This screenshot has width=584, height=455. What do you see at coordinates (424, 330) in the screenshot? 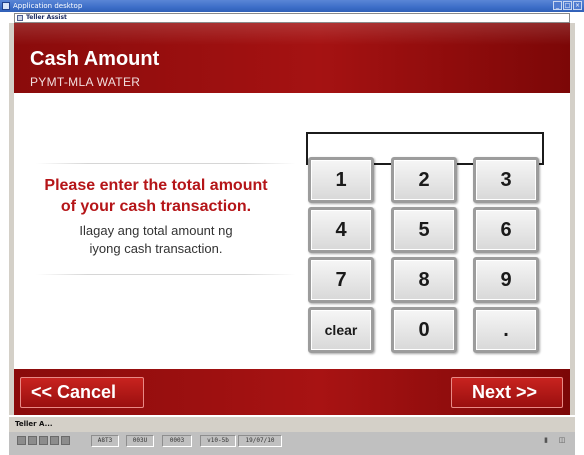
I see `key-0: 0` at bounding box center [424, 330].